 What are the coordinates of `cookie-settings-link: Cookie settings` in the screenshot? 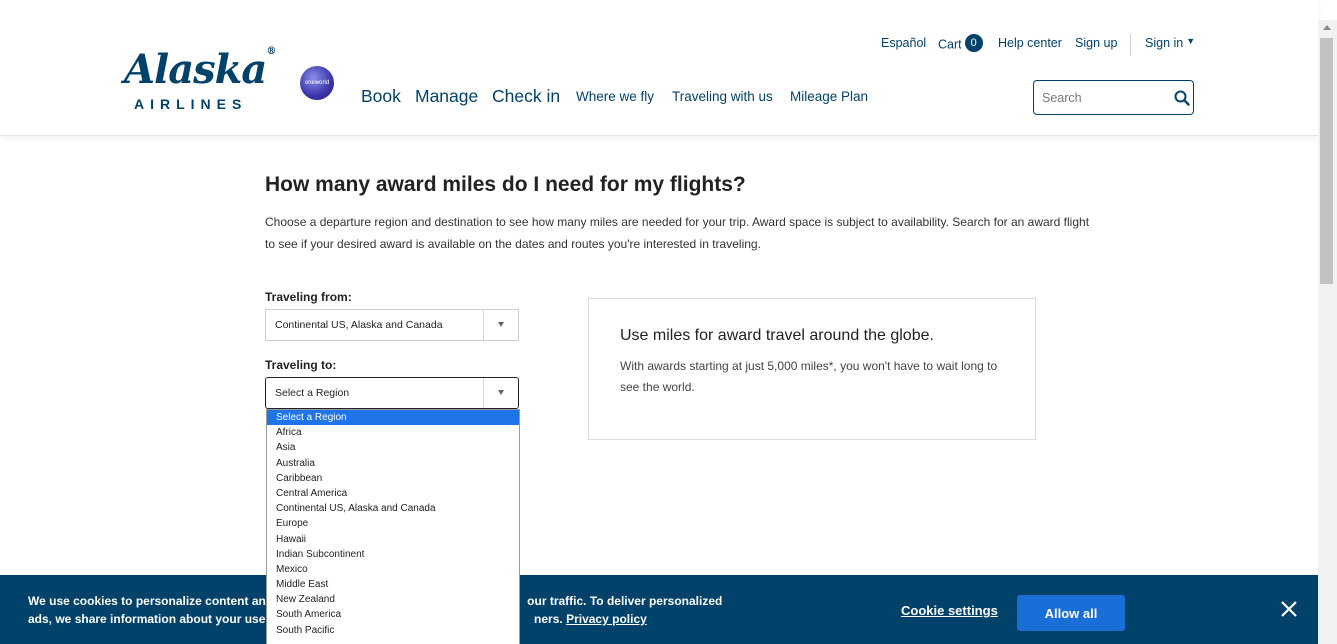 It's located at (949, 610).